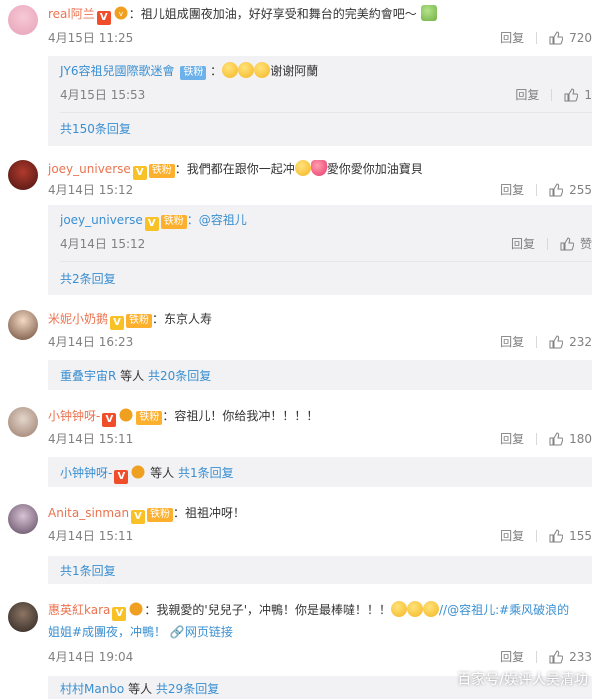  What do you see at coordinates (91, 38) in the screenshot?
I see `comment-time: 4月15日 11:25` at bounding box center [91, 38].